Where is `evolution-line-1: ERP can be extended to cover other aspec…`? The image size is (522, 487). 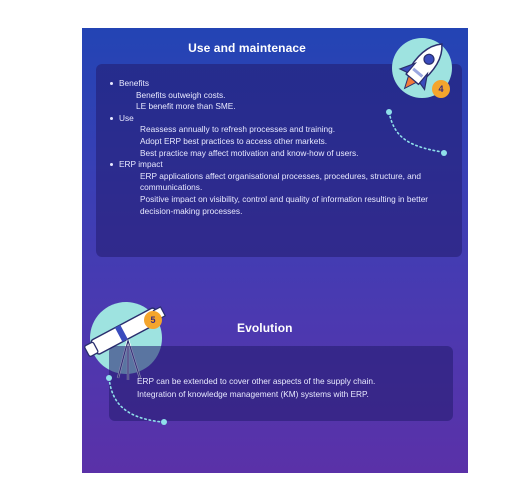
evolution-line-1: ERP can be extended to cover other aspec… is located at coordinates (256, 381).